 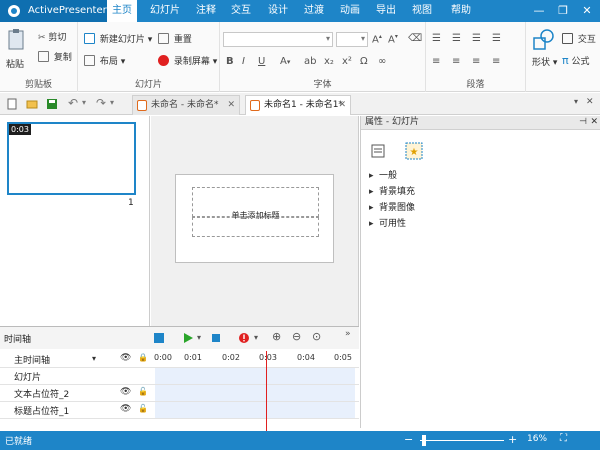 I want to click on app-menu-button: ActivePresenter, so click(x=53, y=11).